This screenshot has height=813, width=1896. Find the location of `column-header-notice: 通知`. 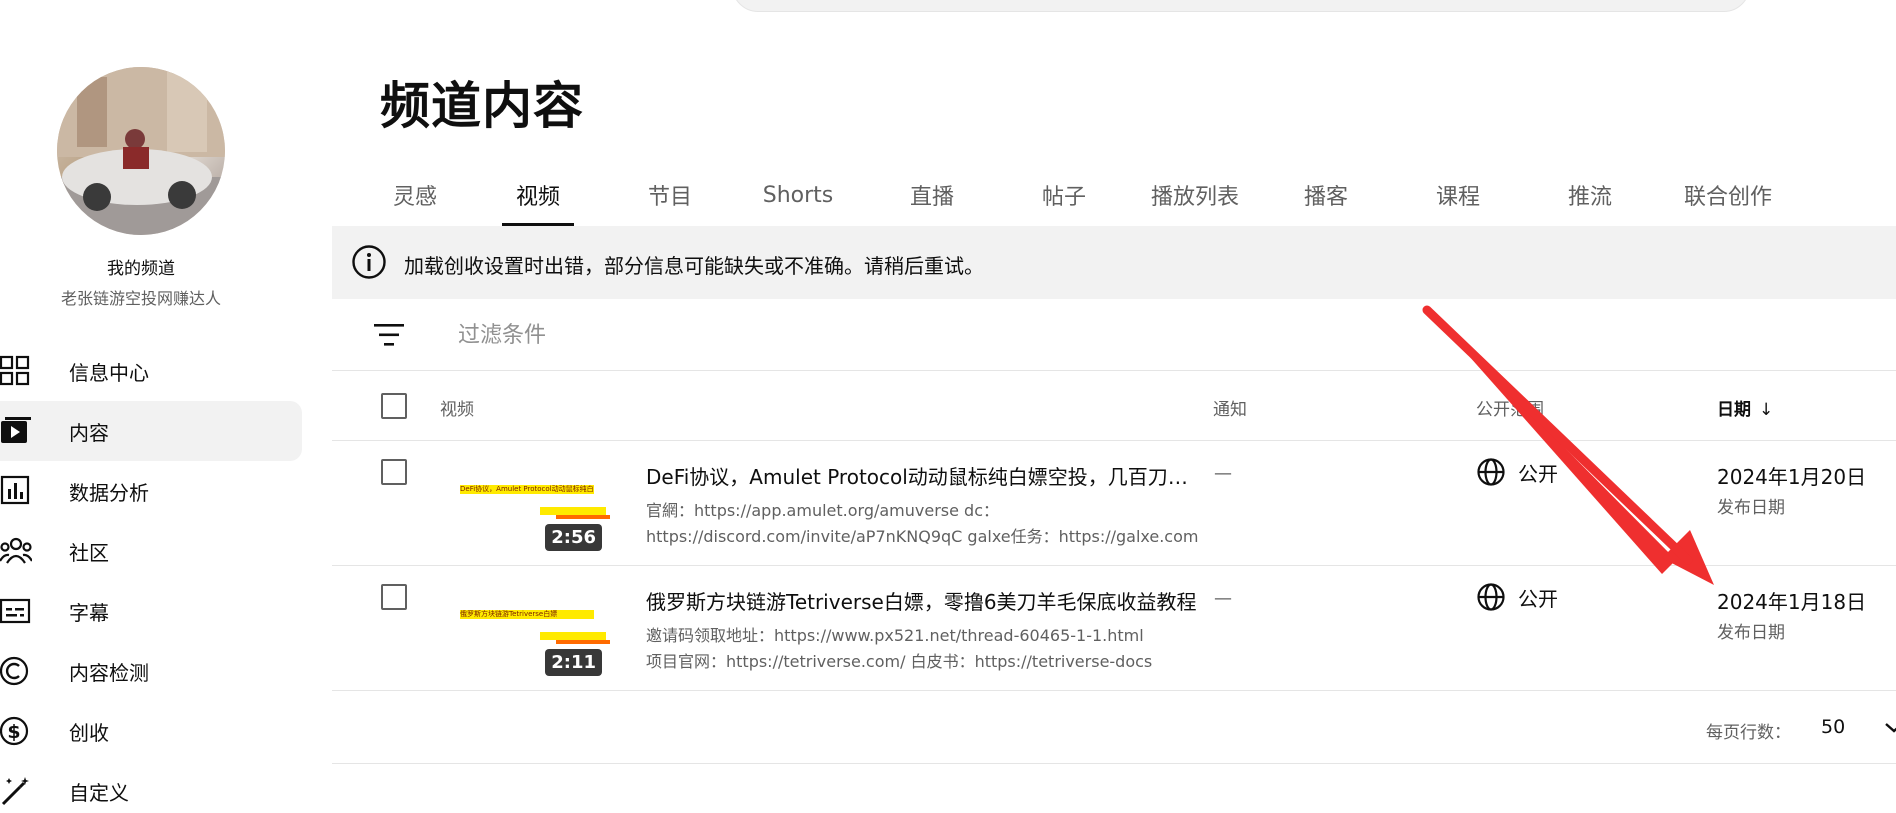

column-header-notice: 通知 is located at coordinates (1230, 410).